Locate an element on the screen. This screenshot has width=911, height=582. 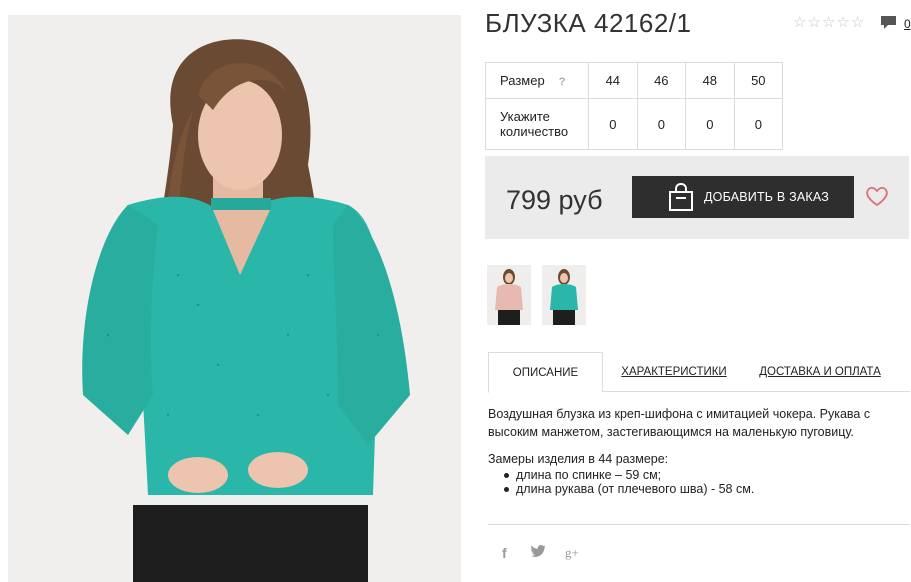
heart-icon is located at coordinates (877, 196).